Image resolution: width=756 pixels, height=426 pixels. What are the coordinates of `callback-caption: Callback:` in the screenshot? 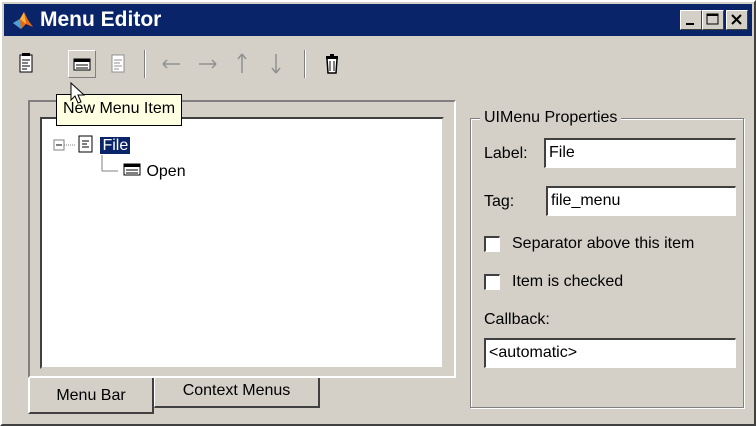 It's located at (517, 319).